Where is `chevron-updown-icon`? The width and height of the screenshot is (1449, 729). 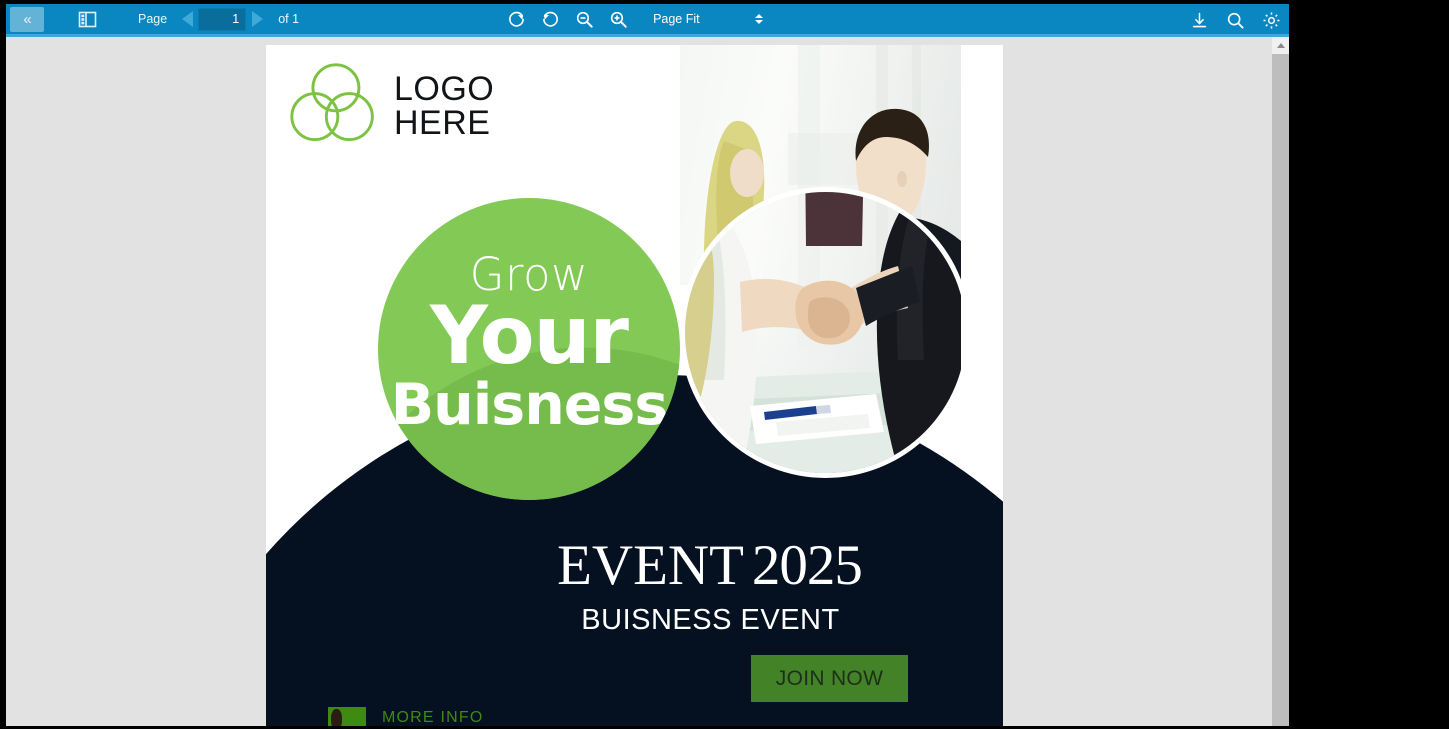 chevron-updown-icon is located at coordinates (759, 19).